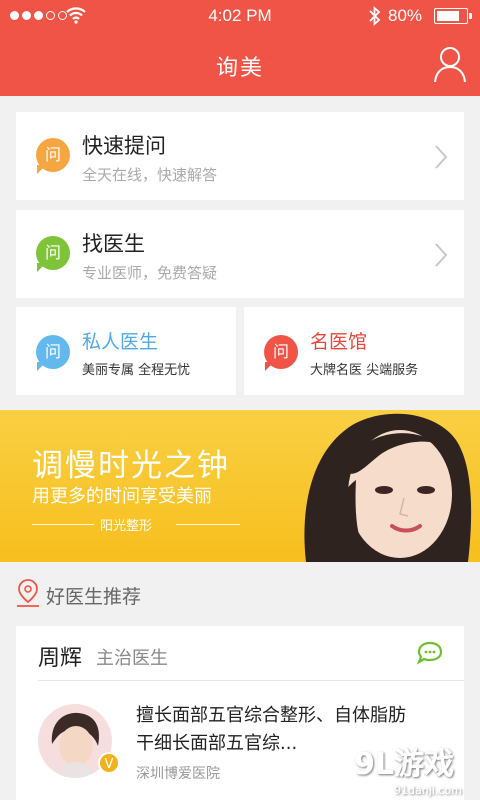  Describe the element at coordinates (113, 244) in the screenshot. I see `find-doctor-title: 找医生` at that location.